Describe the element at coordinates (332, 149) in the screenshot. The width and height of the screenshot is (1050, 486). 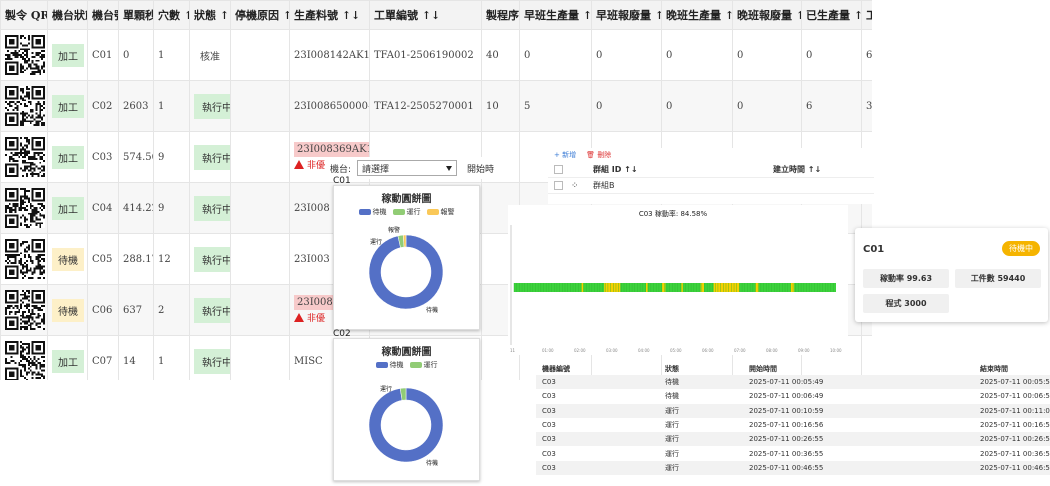
I see `part-no: 23I008369AK1` at that location.